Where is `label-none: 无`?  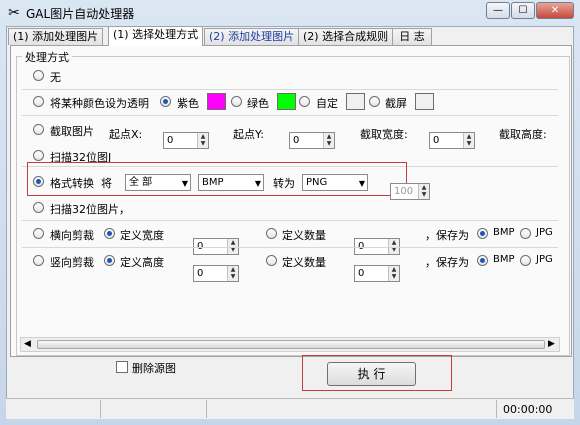
label-none: 无 is located at coordinates (55, 77).